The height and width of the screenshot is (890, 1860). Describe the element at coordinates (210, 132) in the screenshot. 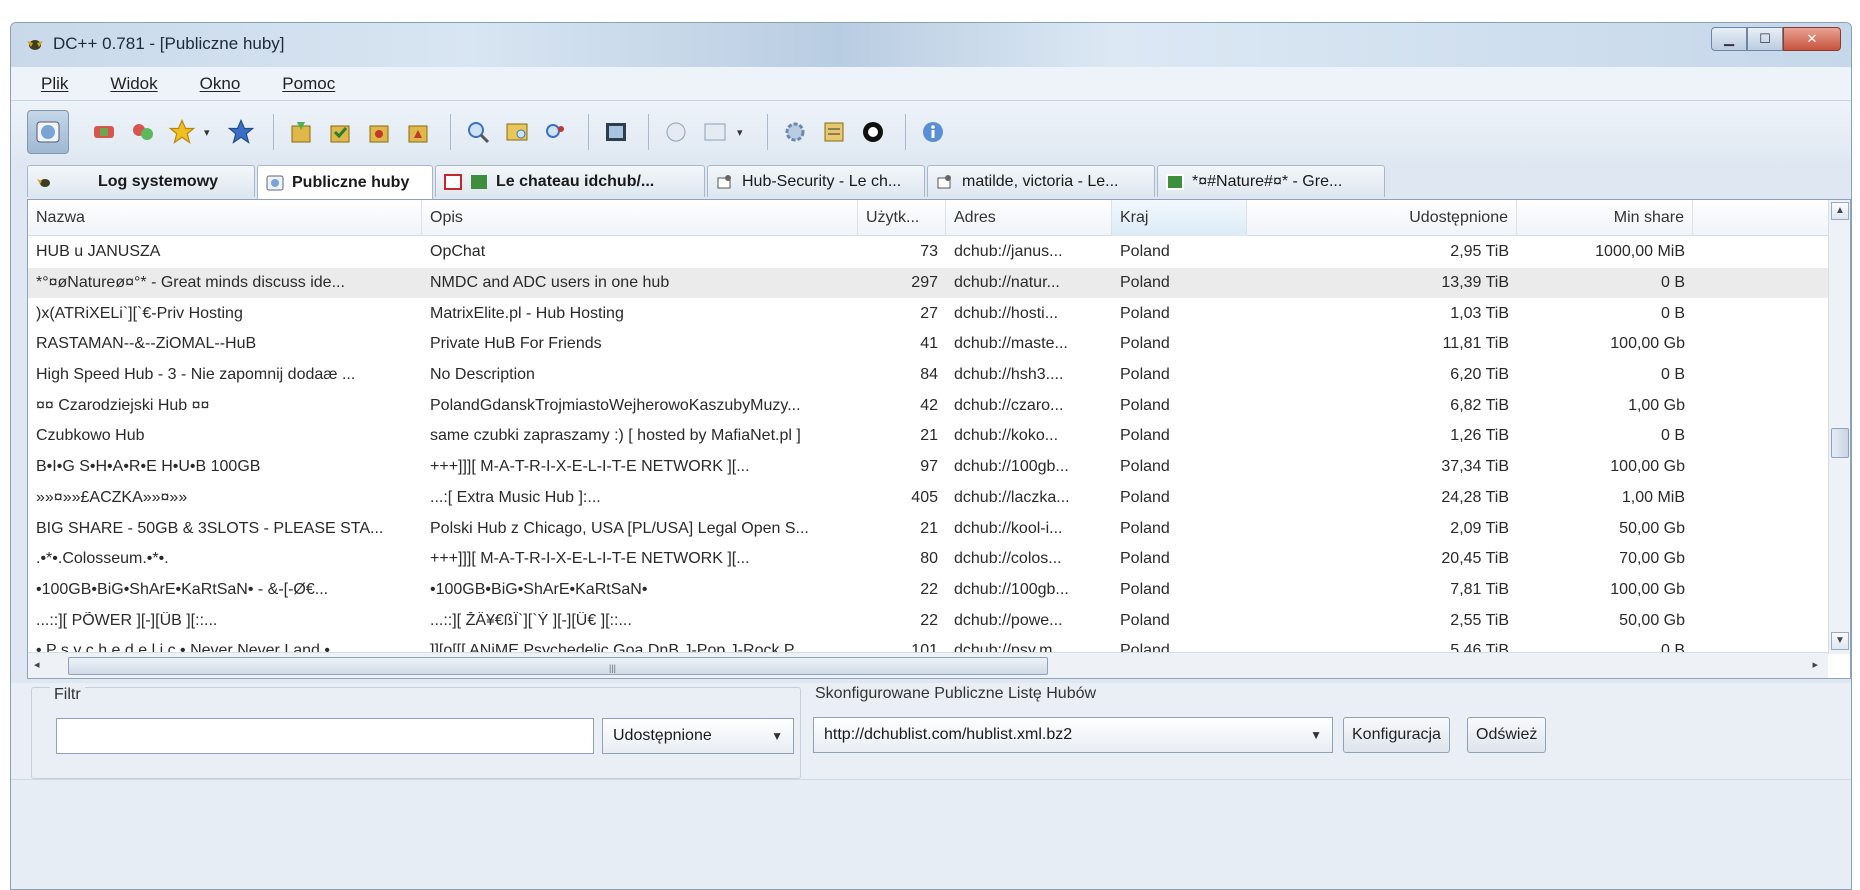

I see `favorite-hubs-dropdown-icon: ▾` at that location.